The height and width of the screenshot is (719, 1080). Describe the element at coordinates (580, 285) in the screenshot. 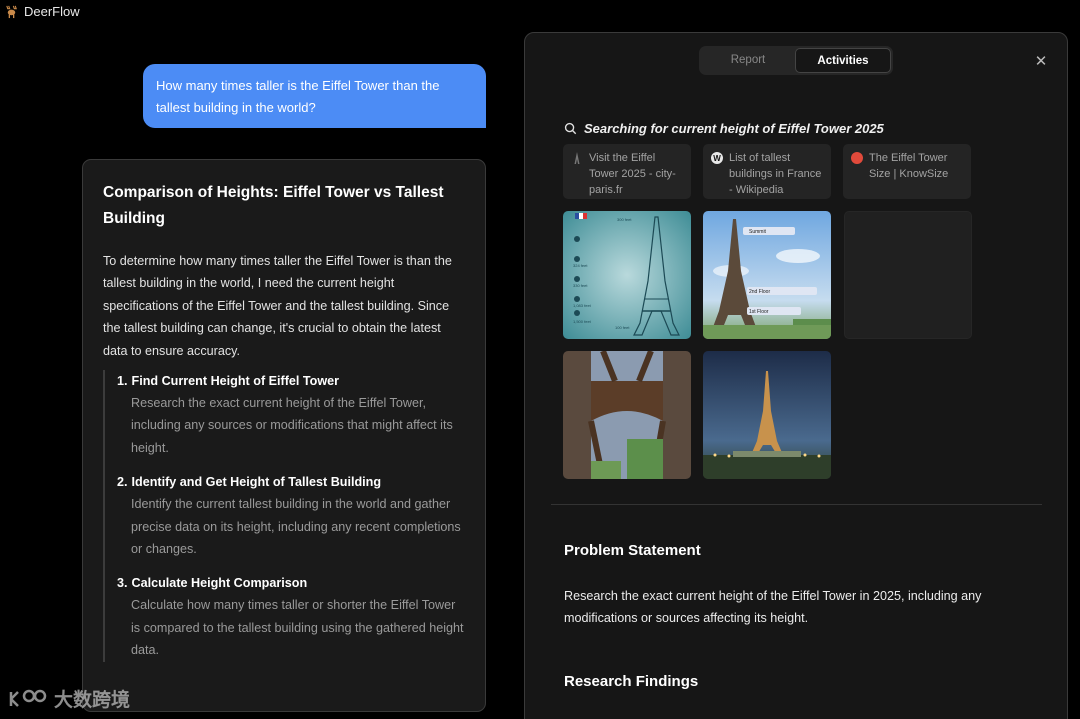

I see `infographic-label: 330 feet` at that location.